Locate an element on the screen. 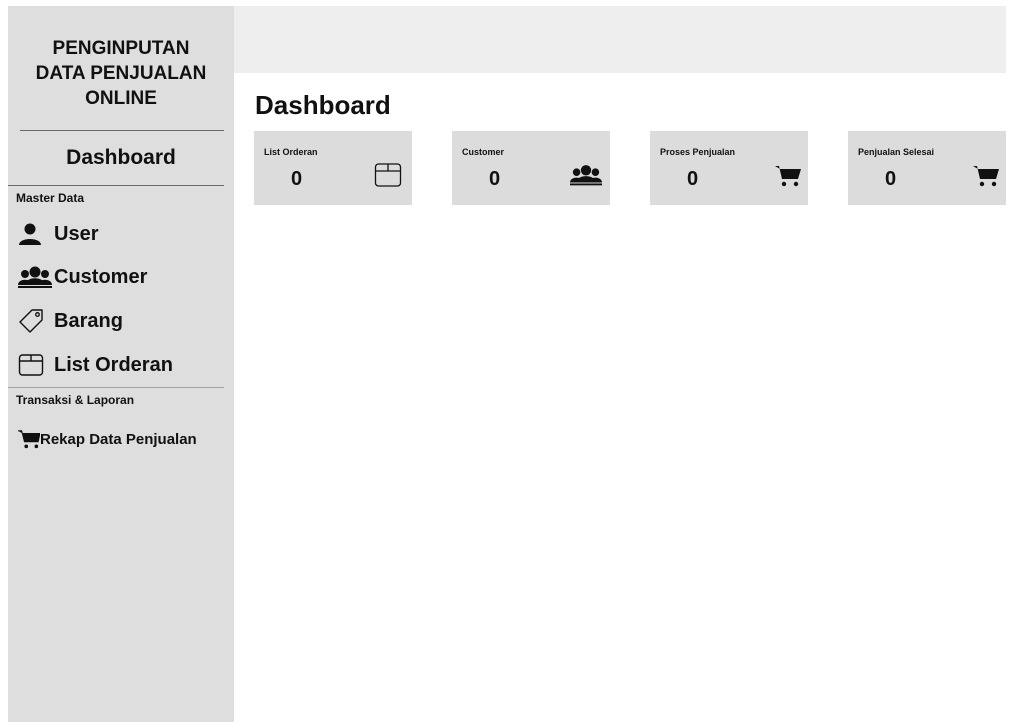 This screenshot has height=722, width=1010. stat-card-penjualan-selesai: Penjualan Selesai 0 is located at coordinates (927, 168).